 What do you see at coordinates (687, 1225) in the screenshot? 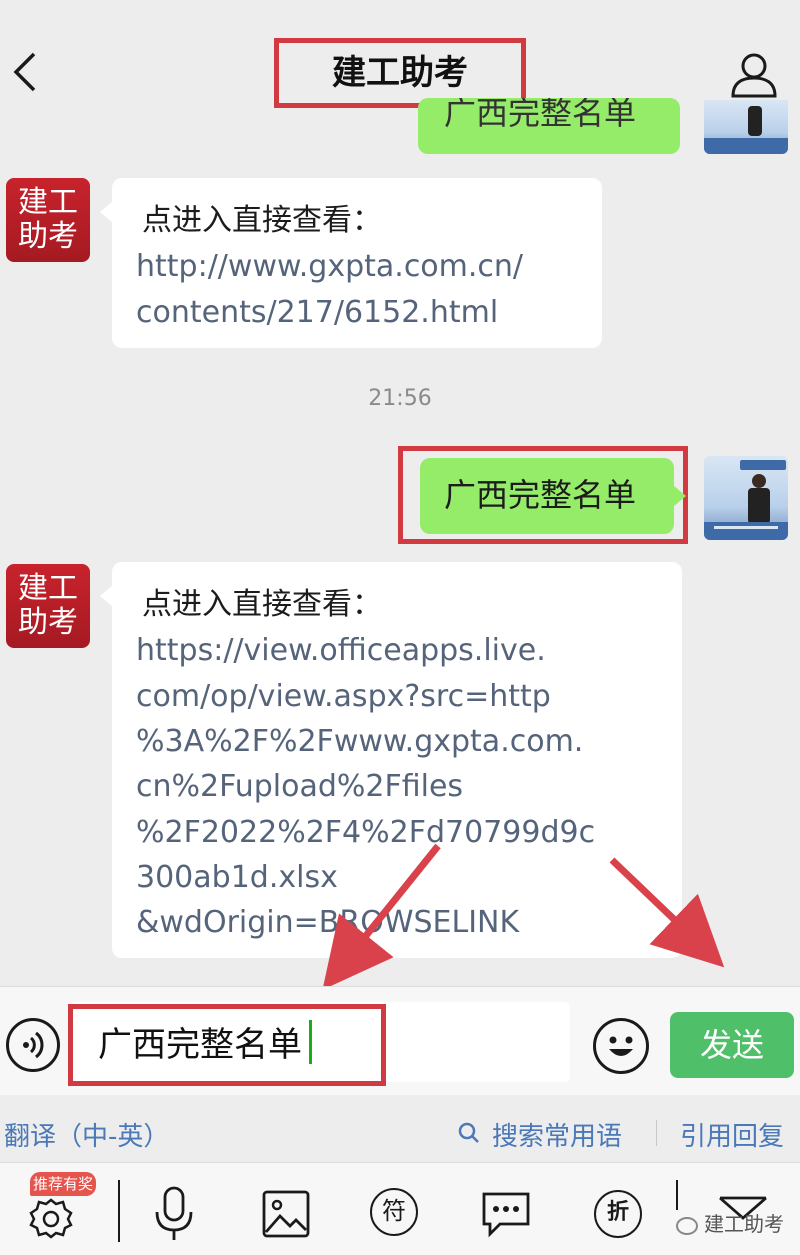
I see `watermark-logo-icon` at bounding box center [687, 1225].